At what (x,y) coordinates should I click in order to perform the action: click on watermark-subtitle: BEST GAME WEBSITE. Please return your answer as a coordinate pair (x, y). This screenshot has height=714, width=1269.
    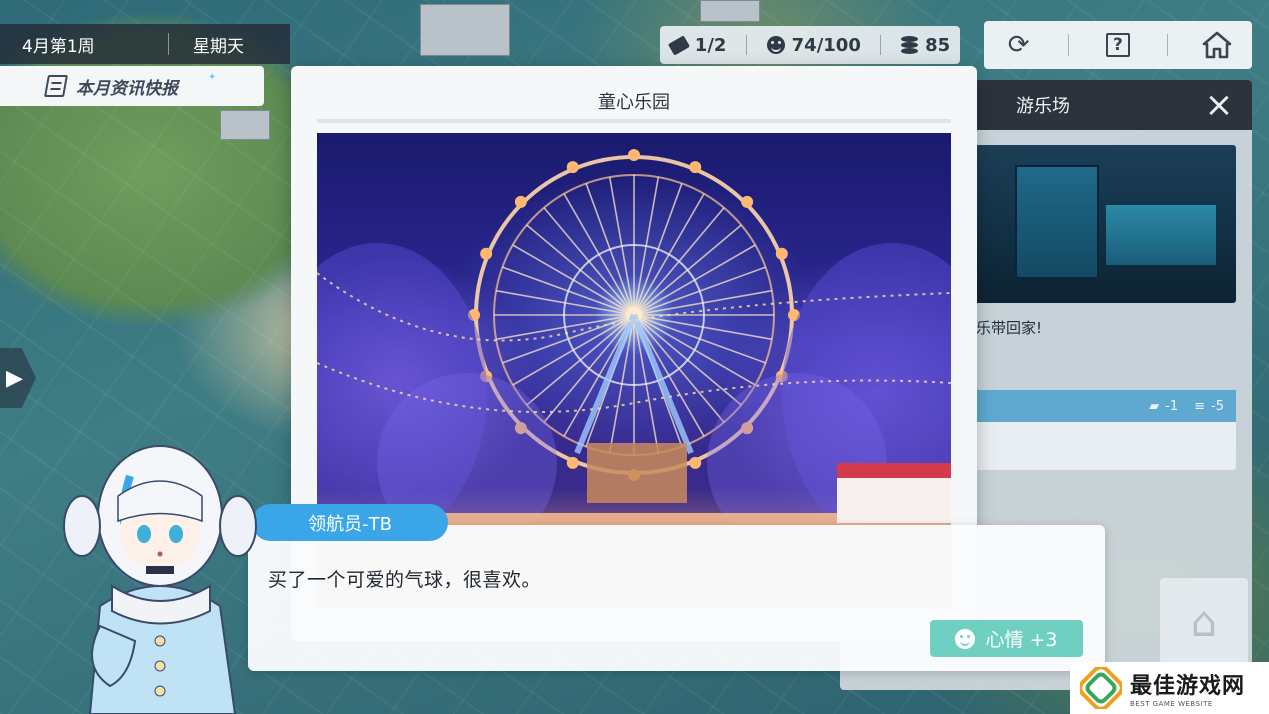
    Looking at the image, I should click on (1171, 704).